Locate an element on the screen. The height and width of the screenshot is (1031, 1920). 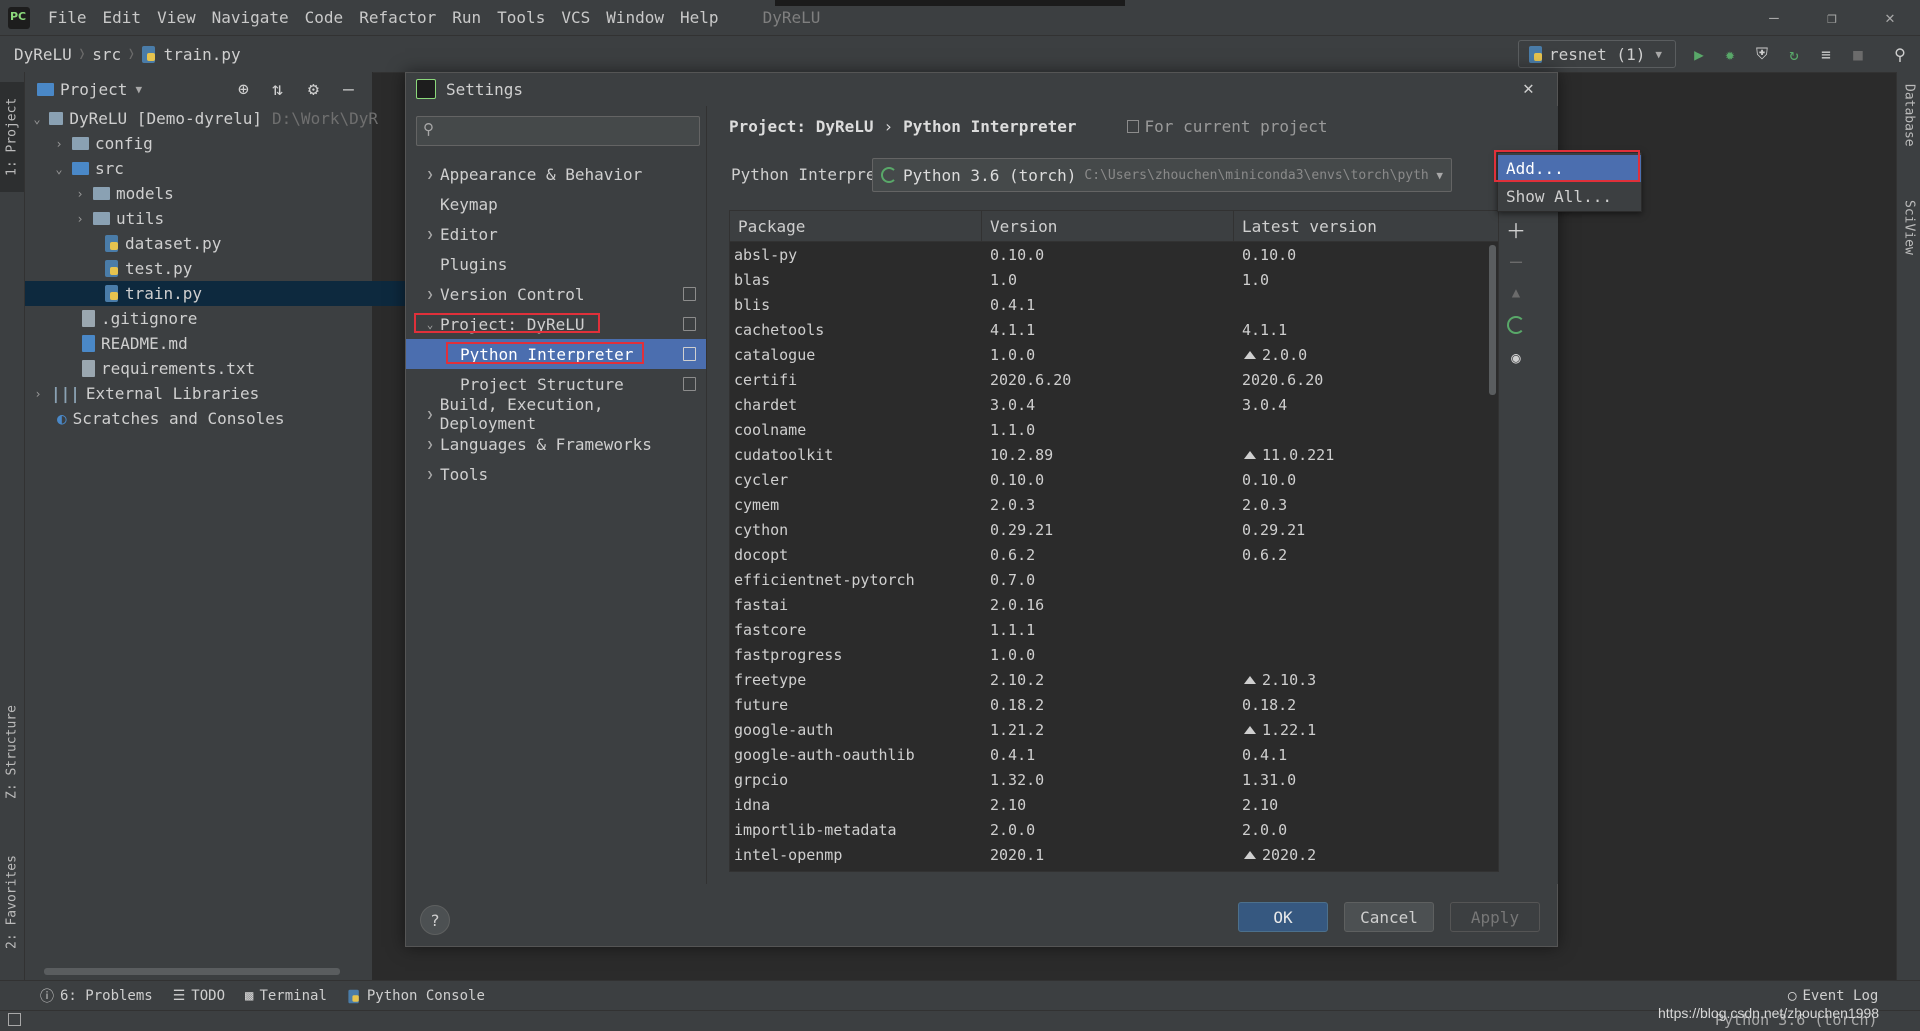
table-row: importlib-metadata 2.0.0 2.0.0 is located at coordinates (1110, 829).